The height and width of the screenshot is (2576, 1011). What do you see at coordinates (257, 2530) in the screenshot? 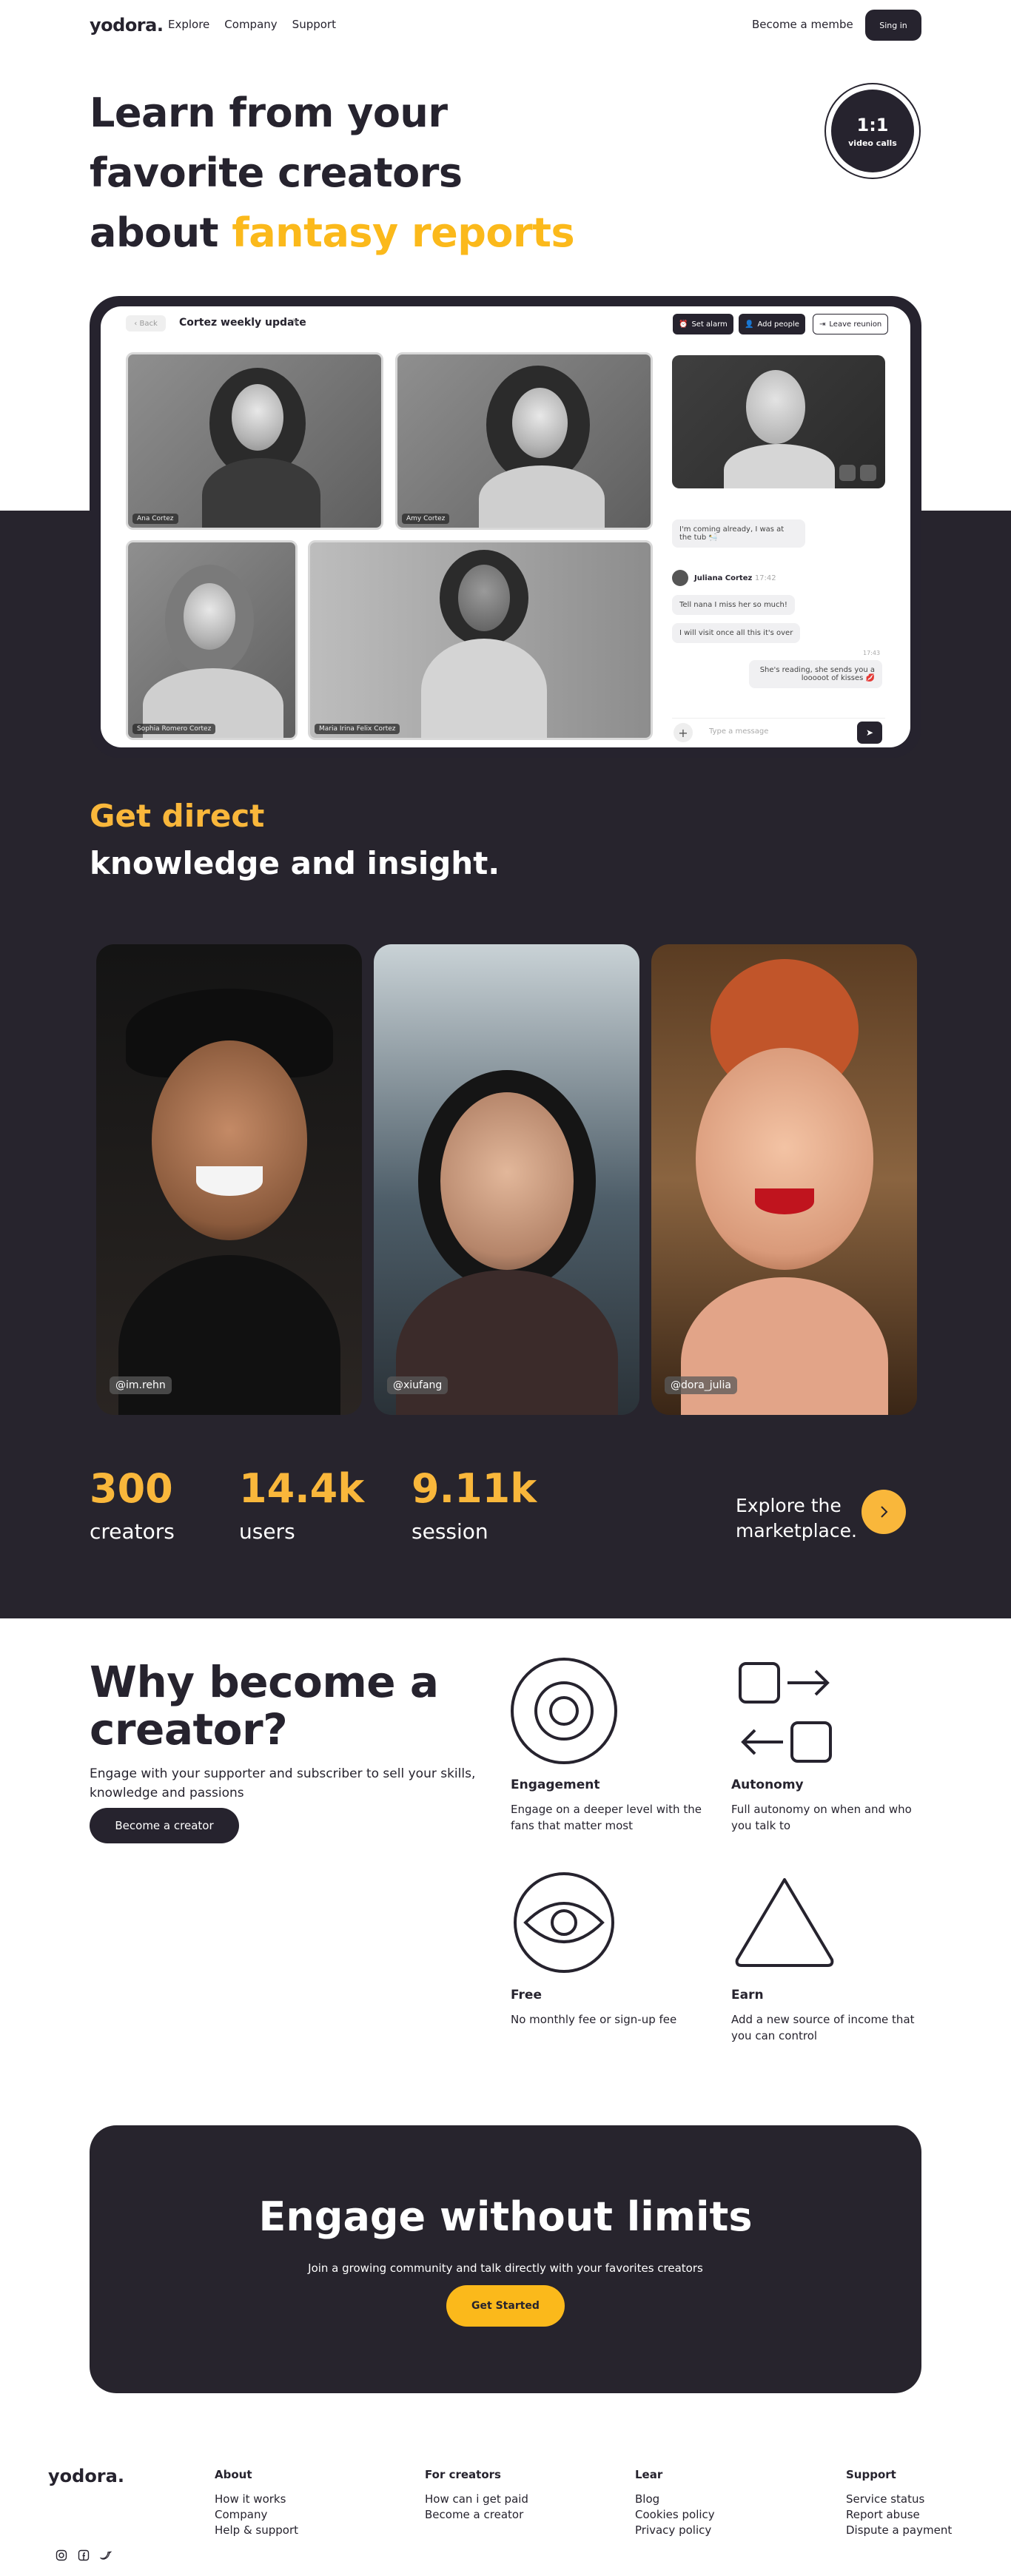
I see `footer-link: Help & support` at bounding box center [257, 2530].